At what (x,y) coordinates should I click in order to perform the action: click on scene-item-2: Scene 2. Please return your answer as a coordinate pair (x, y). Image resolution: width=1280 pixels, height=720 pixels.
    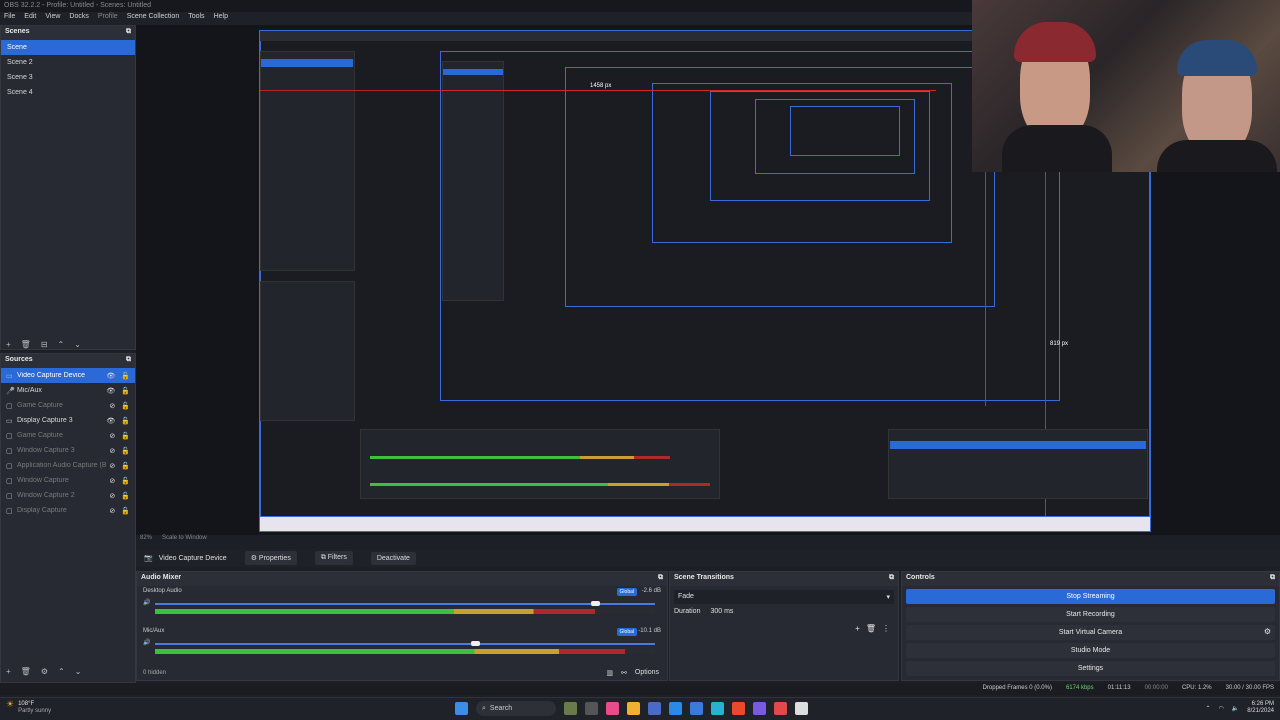
    Looking at the image, I should click on (68, 62).